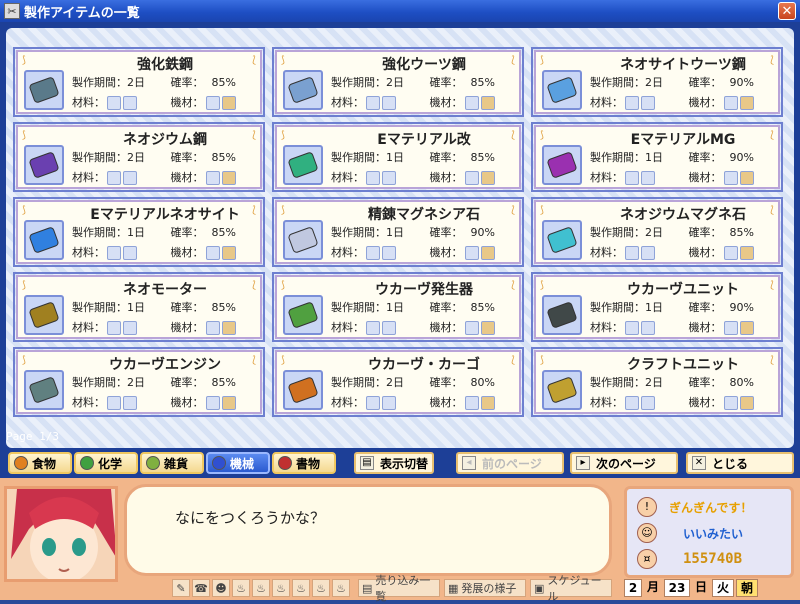 The width and height of the screenshot is (800, 604). Describe the element at coordinates (394, 463) in the screenshot. I see `display-toggle-button: ▤ 表示切替` at that location.